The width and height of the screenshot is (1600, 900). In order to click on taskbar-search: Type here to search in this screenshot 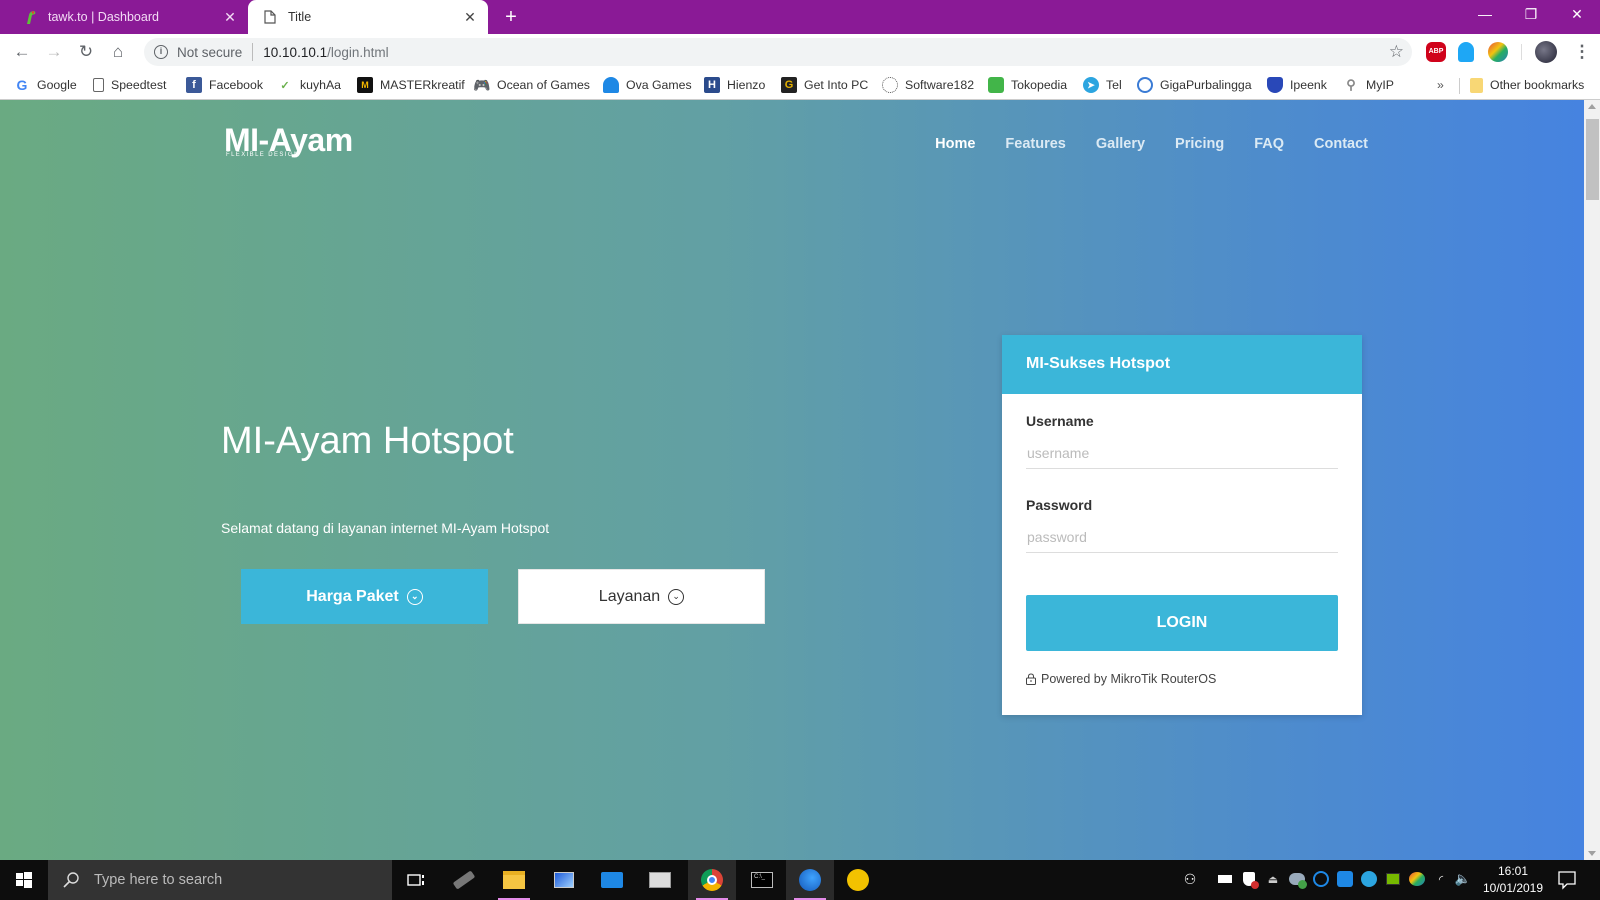, I will do `click(220, 880)`.